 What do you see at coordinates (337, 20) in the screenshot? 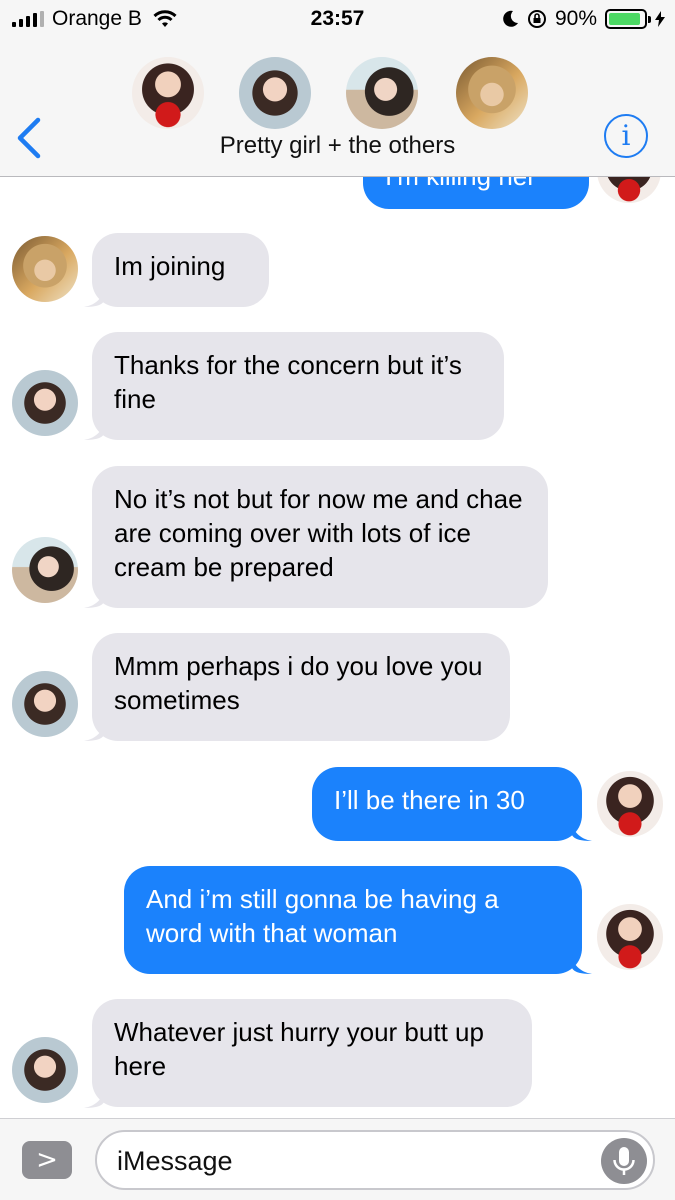
I see `status-bar: Orange B 23:57 90%` at bounding box center [337, 20].